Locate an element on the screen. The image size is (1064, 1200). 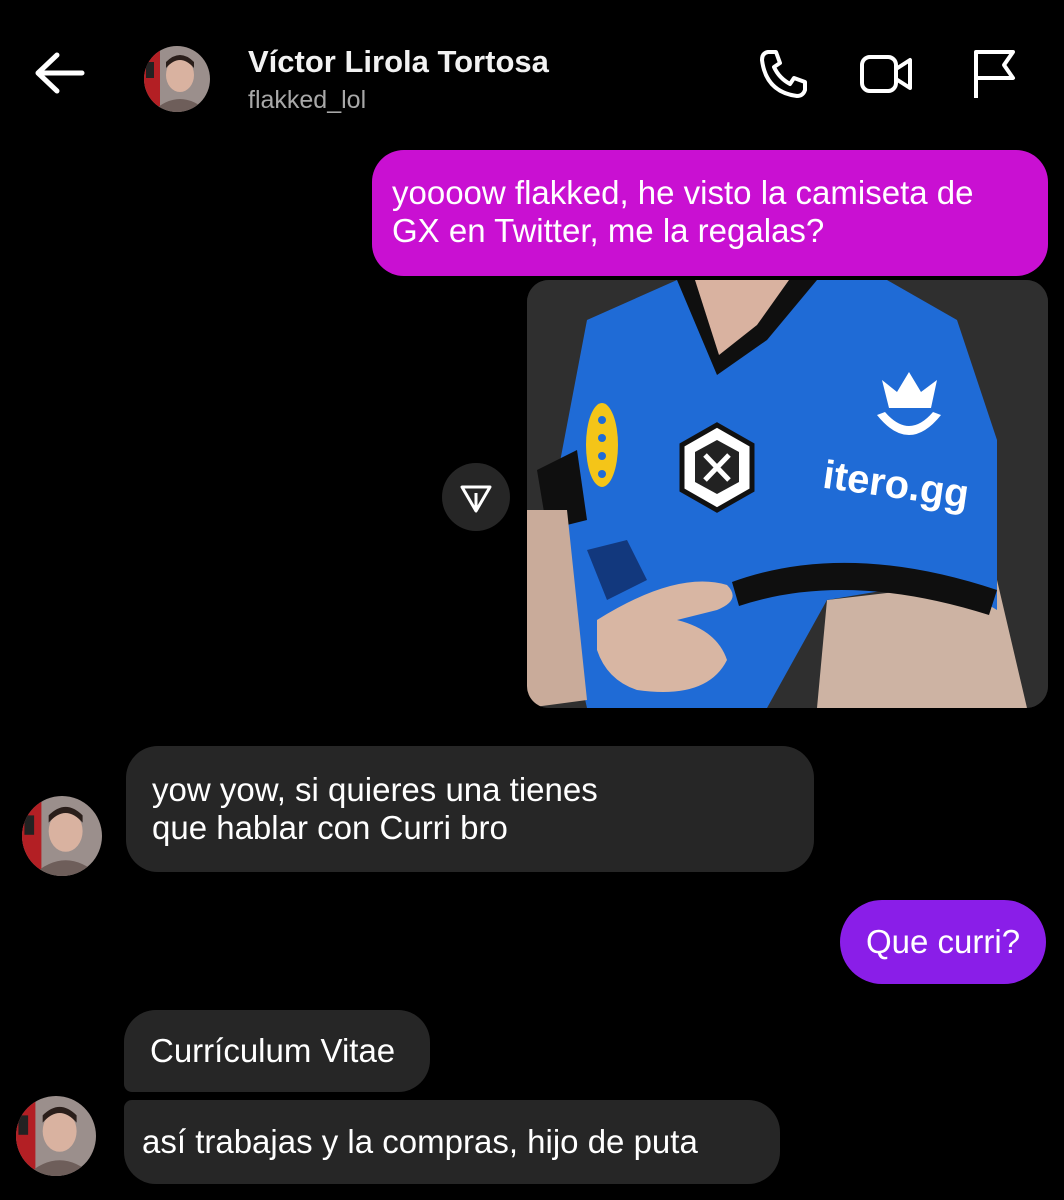
back-arrow-icon is located at coordinates (60, 73).